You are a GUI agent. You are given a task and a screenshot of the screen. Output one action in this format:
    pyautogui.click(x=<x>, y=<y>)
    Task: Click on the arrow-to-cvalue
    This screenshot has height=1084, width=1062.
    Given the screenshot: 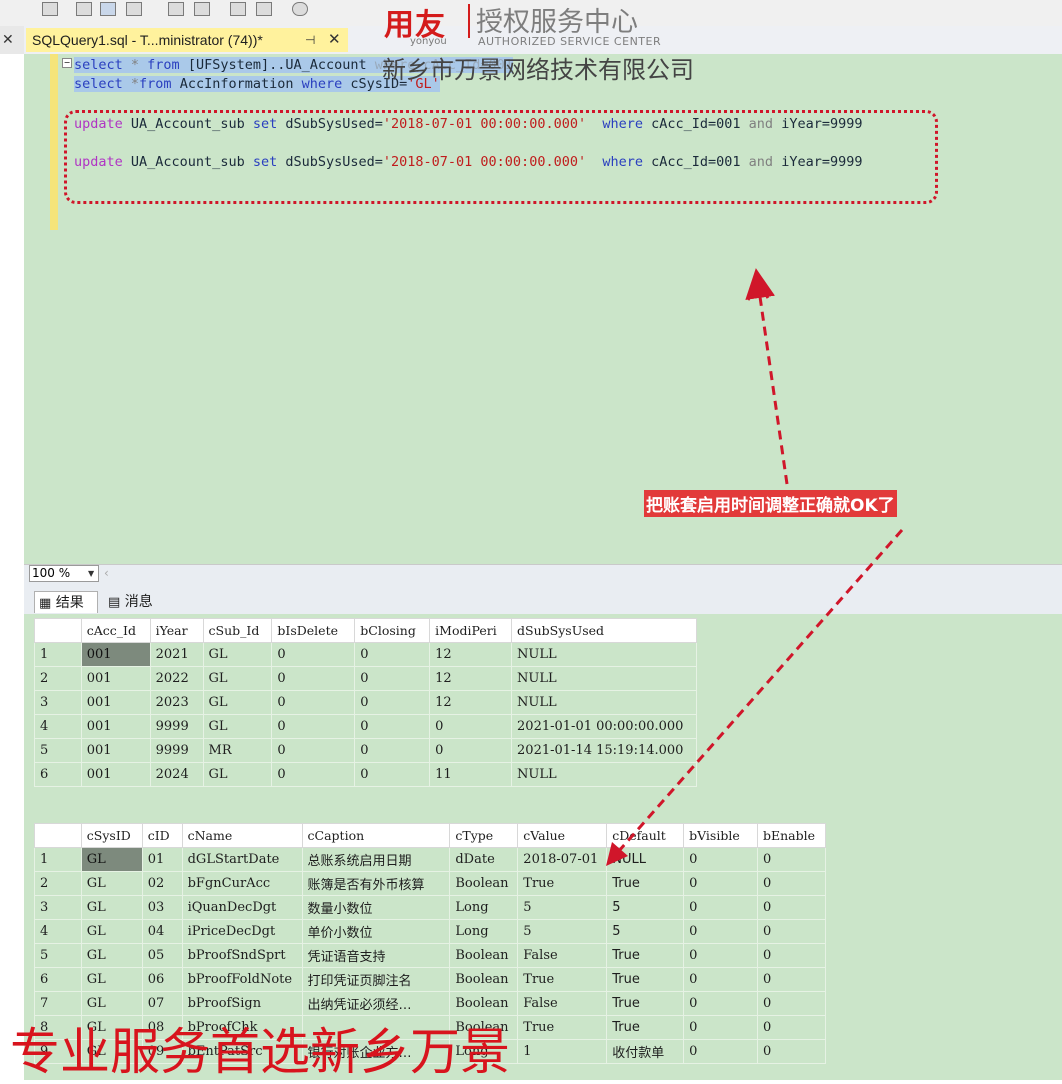 What is the action you would take?
    pyautogui.click(x=760, y=691)
    